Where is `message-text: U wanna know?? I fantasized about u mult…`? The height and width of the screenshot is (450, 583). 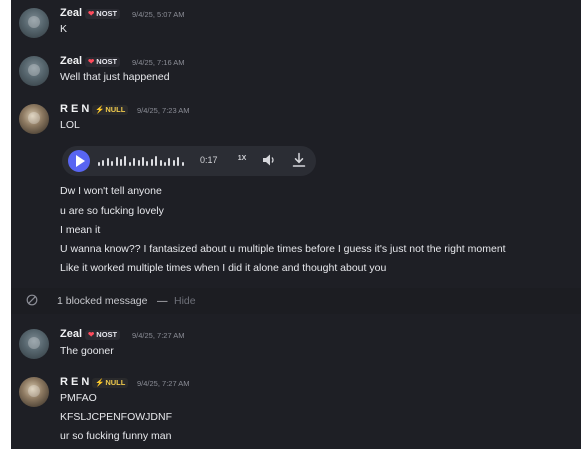
message-text: U wanna know?? I fantasized about u mult… is located at coordinates (283, 249).